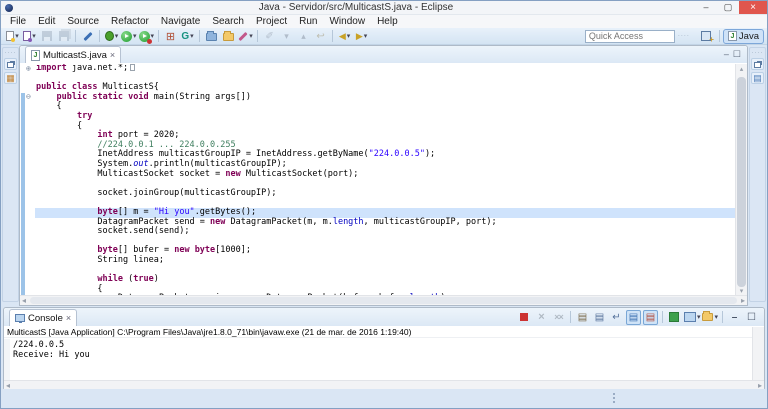 The height and width of the screenshot is (409, 768). Describe the element at coordinates (377, 260) in the screenshot. I see `code-line: String linea;` at that location.